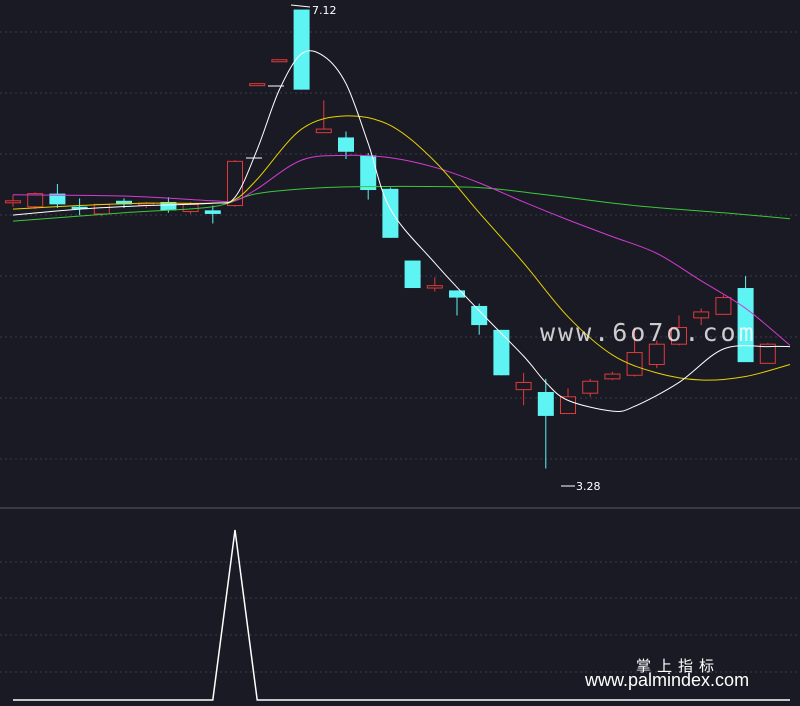  Describe the element at coordinates (667, 680) in the screenshot. I see `watermark-brand-url: www.palmindex.com` at that location.